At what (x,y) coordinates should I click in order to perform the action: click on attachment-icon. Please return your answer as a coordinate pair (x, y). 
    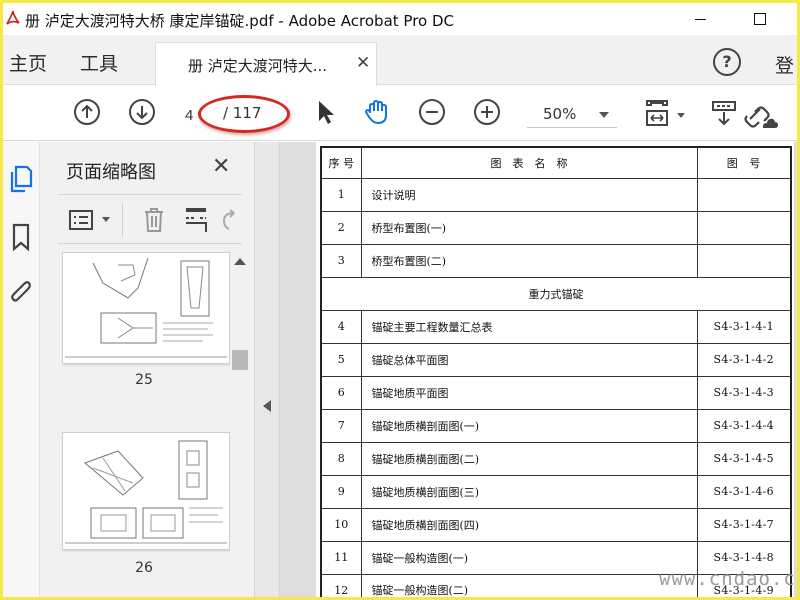
    Looking at the image, I should click on (21, 293).